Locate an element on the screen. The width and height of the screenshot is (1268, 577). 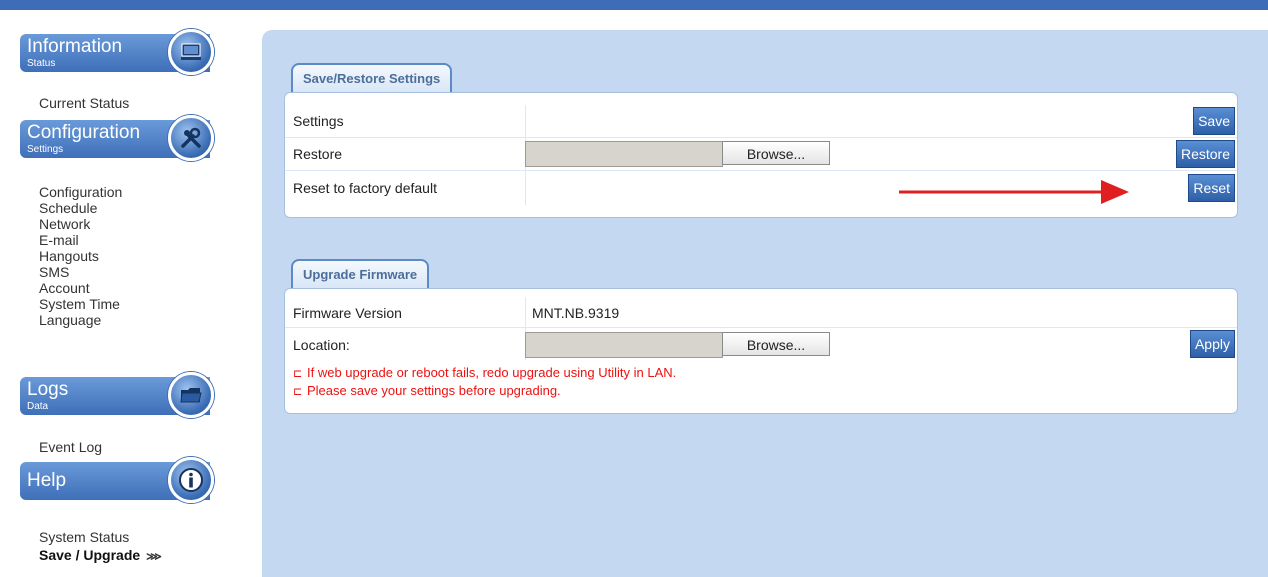
sidebar-item-event-log: Event Log is located at coordinates (70, 447).